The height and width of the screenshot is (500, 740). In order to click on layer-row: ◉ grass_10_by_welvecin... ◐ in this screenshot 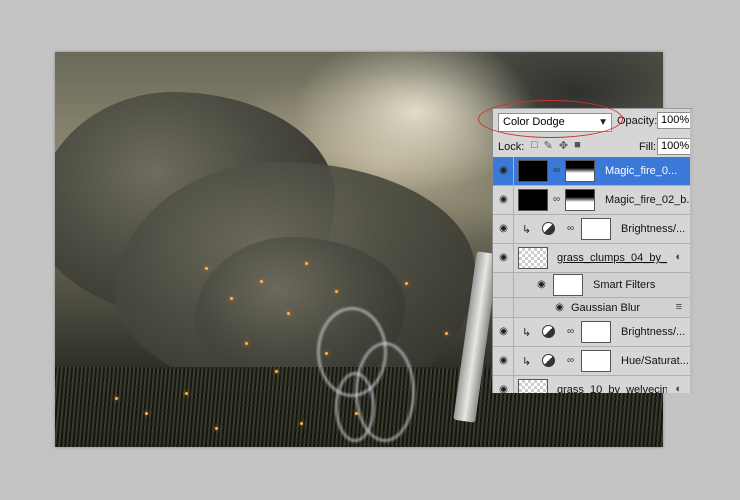, I will do `click(593, 384)`.